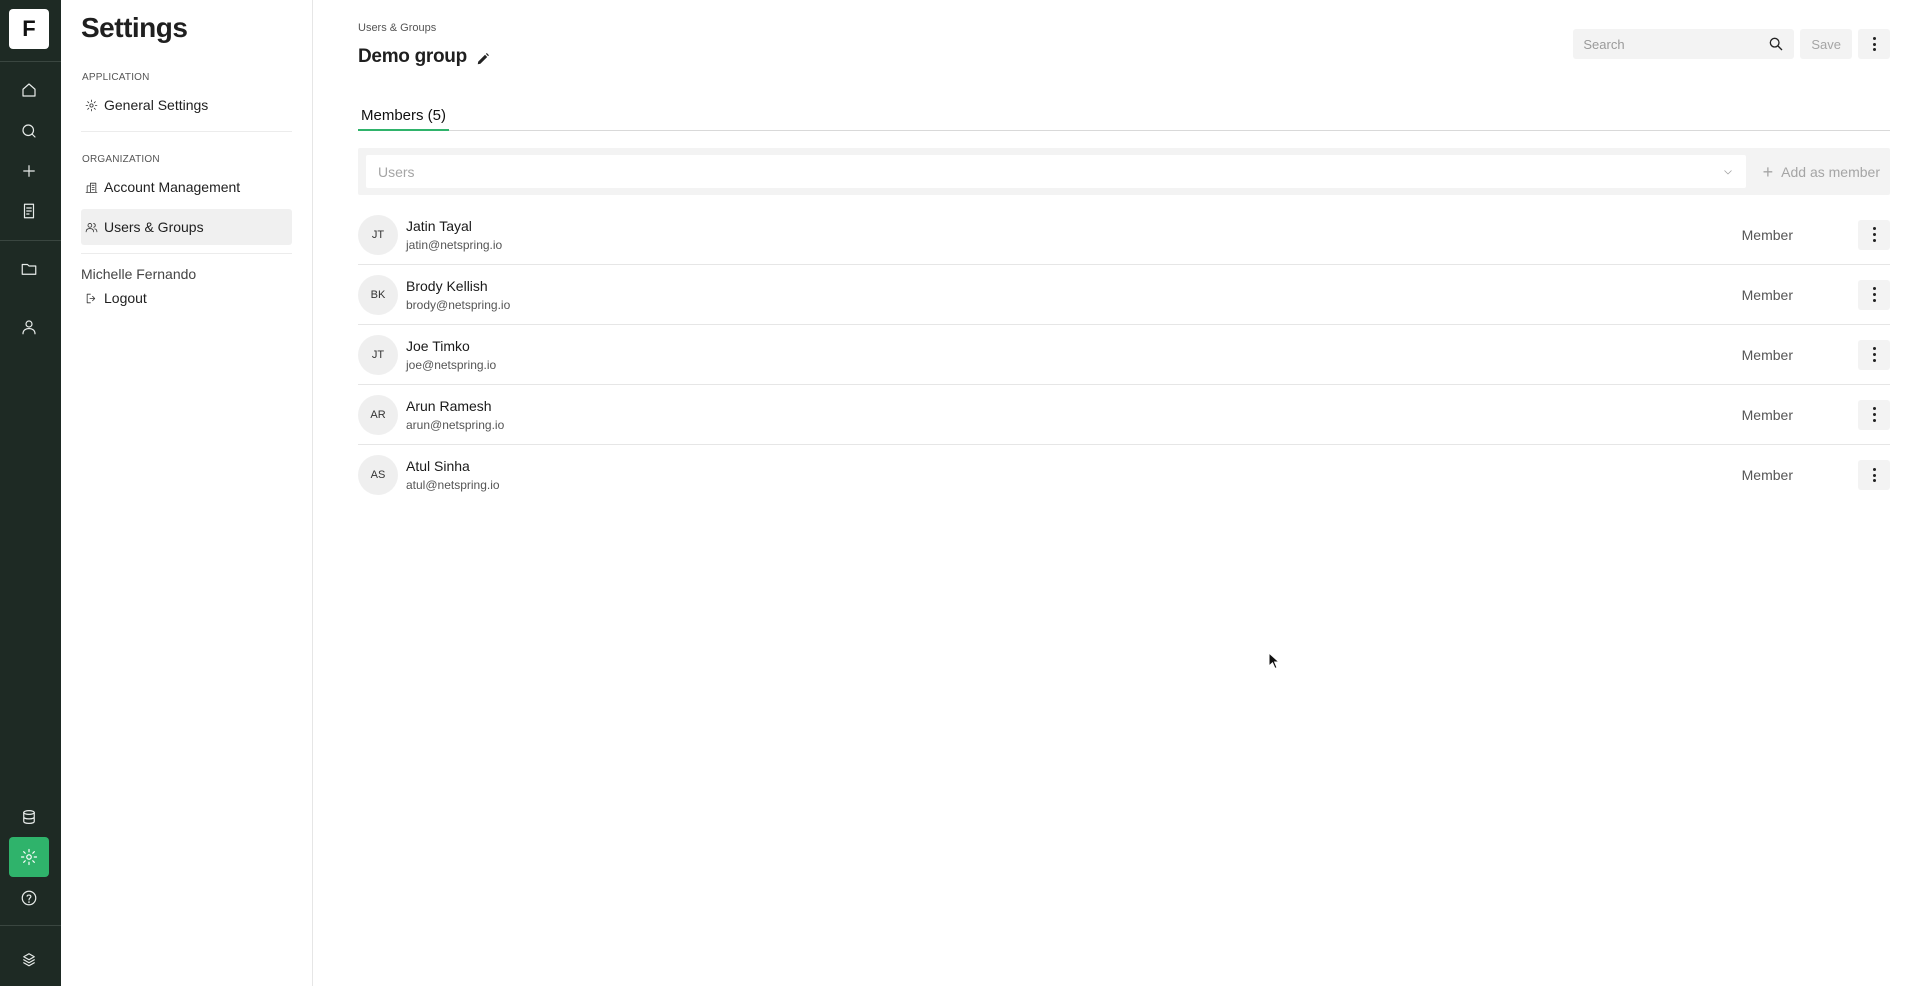 This screenshot has height=986, width=1912. What do you see at coordinates (439, 225) in the screenshot?
I see `member-name: Jatin Tayal` at bounding box center [439, 225].